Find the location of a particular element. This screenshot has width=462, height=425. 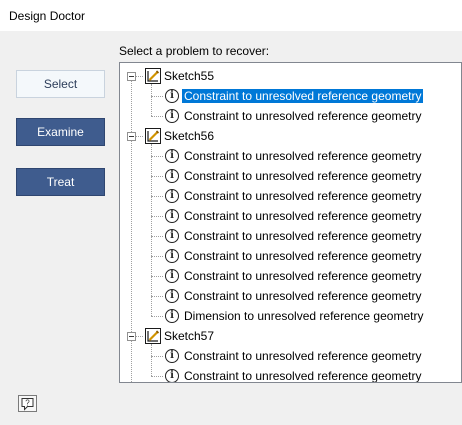

tree-group-row: Sketch55 is located at coordinates (290, 76).